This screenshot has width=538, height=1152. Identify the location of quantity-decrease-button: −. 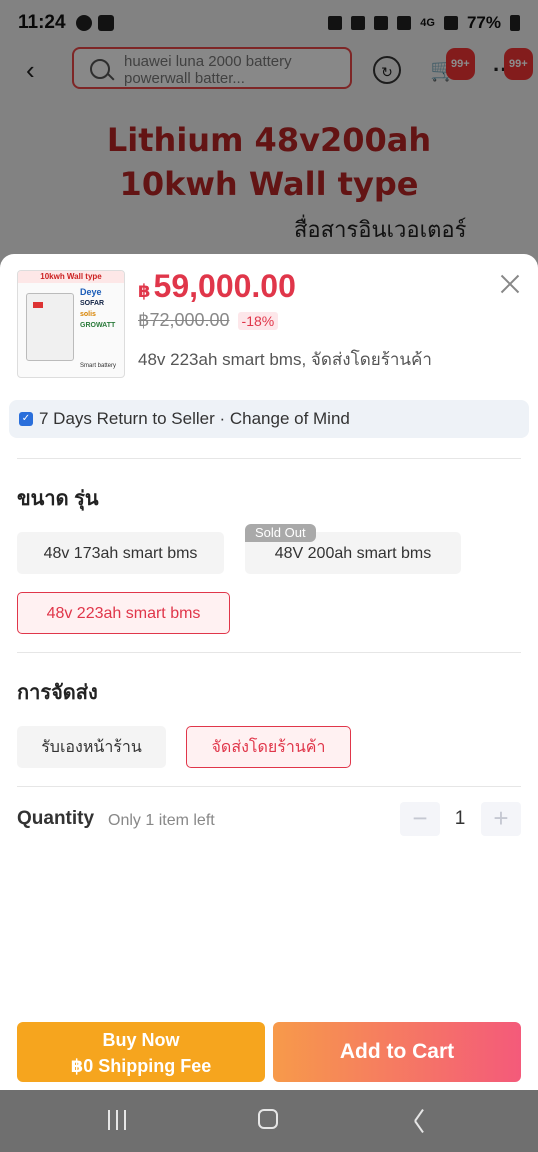
(420, 819).